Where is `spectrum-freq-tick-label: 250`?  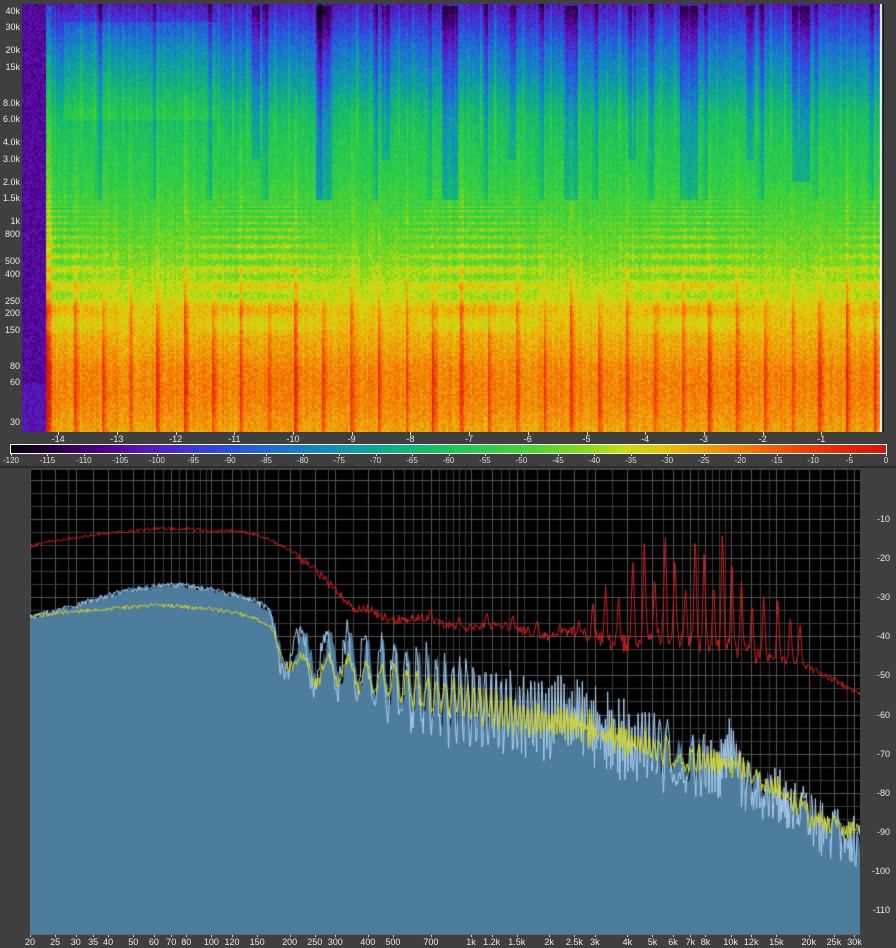
spectrum-freq-tick-label: 250 is located at coordinates (315, 942).